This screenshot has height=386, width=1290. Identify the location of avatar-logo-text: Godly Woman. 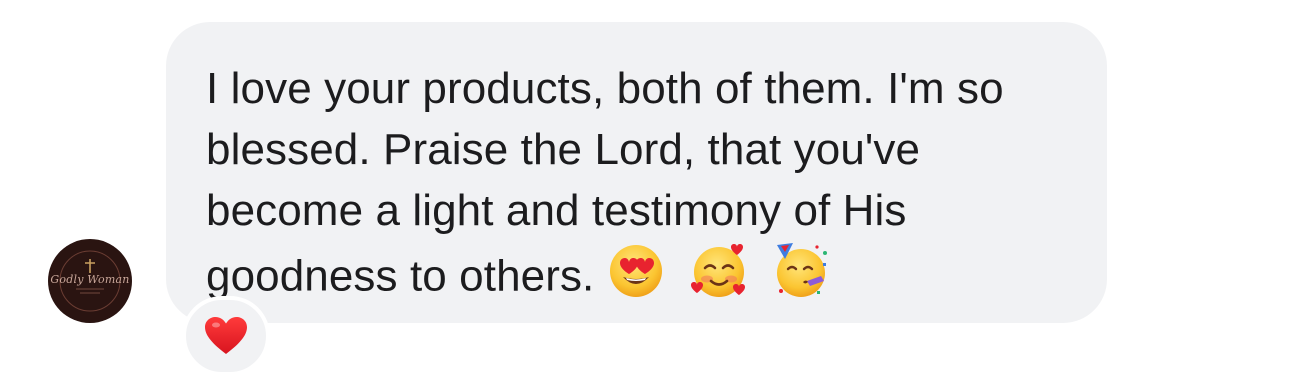
(90, 279).